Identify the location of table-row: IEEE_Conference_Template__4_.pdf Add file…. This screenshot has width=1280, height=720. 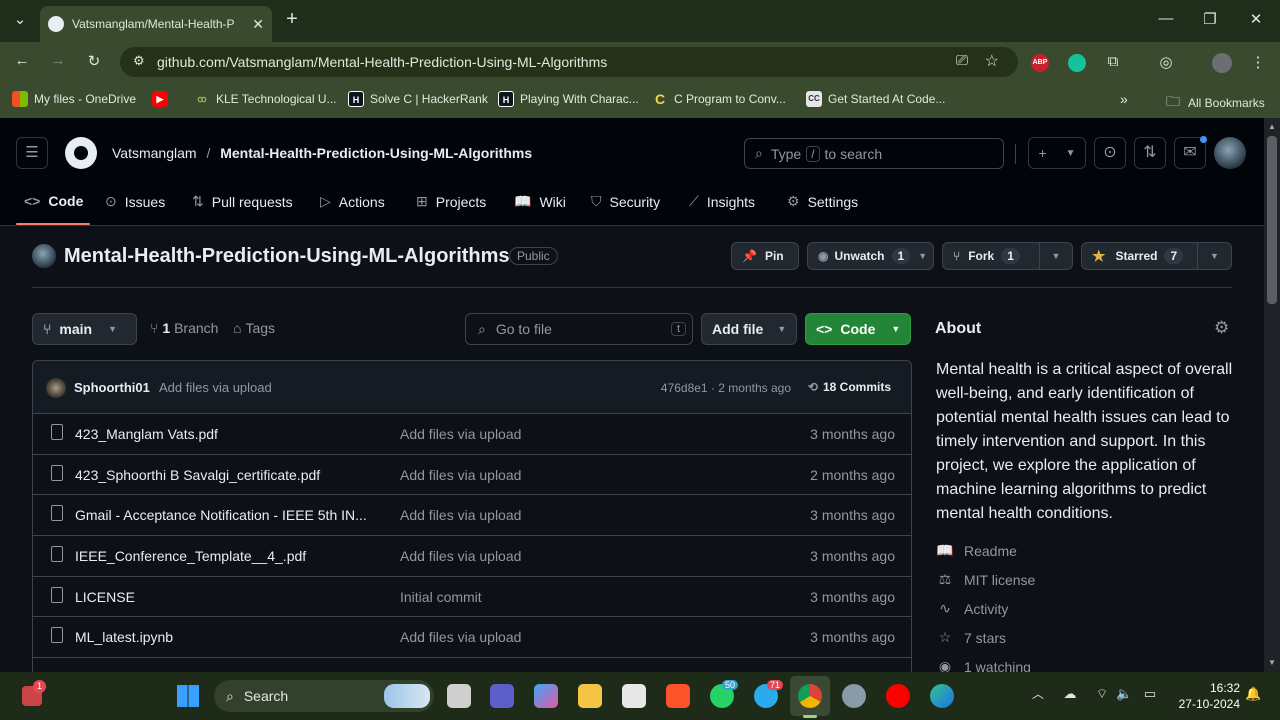
(472, 556).